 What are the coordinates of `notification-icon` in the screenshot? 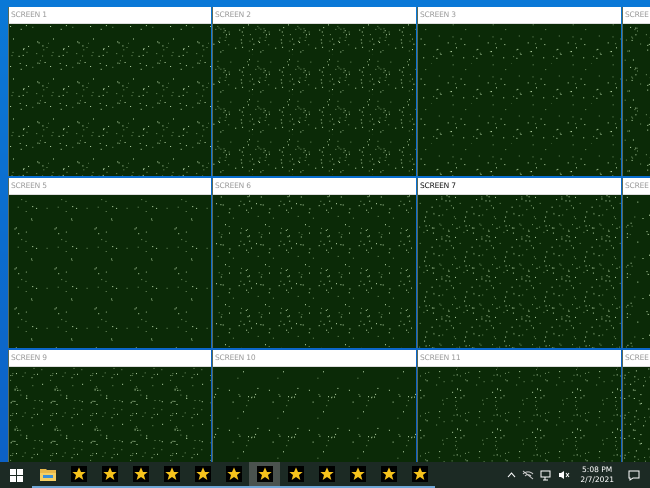 It's located at (634, 475).